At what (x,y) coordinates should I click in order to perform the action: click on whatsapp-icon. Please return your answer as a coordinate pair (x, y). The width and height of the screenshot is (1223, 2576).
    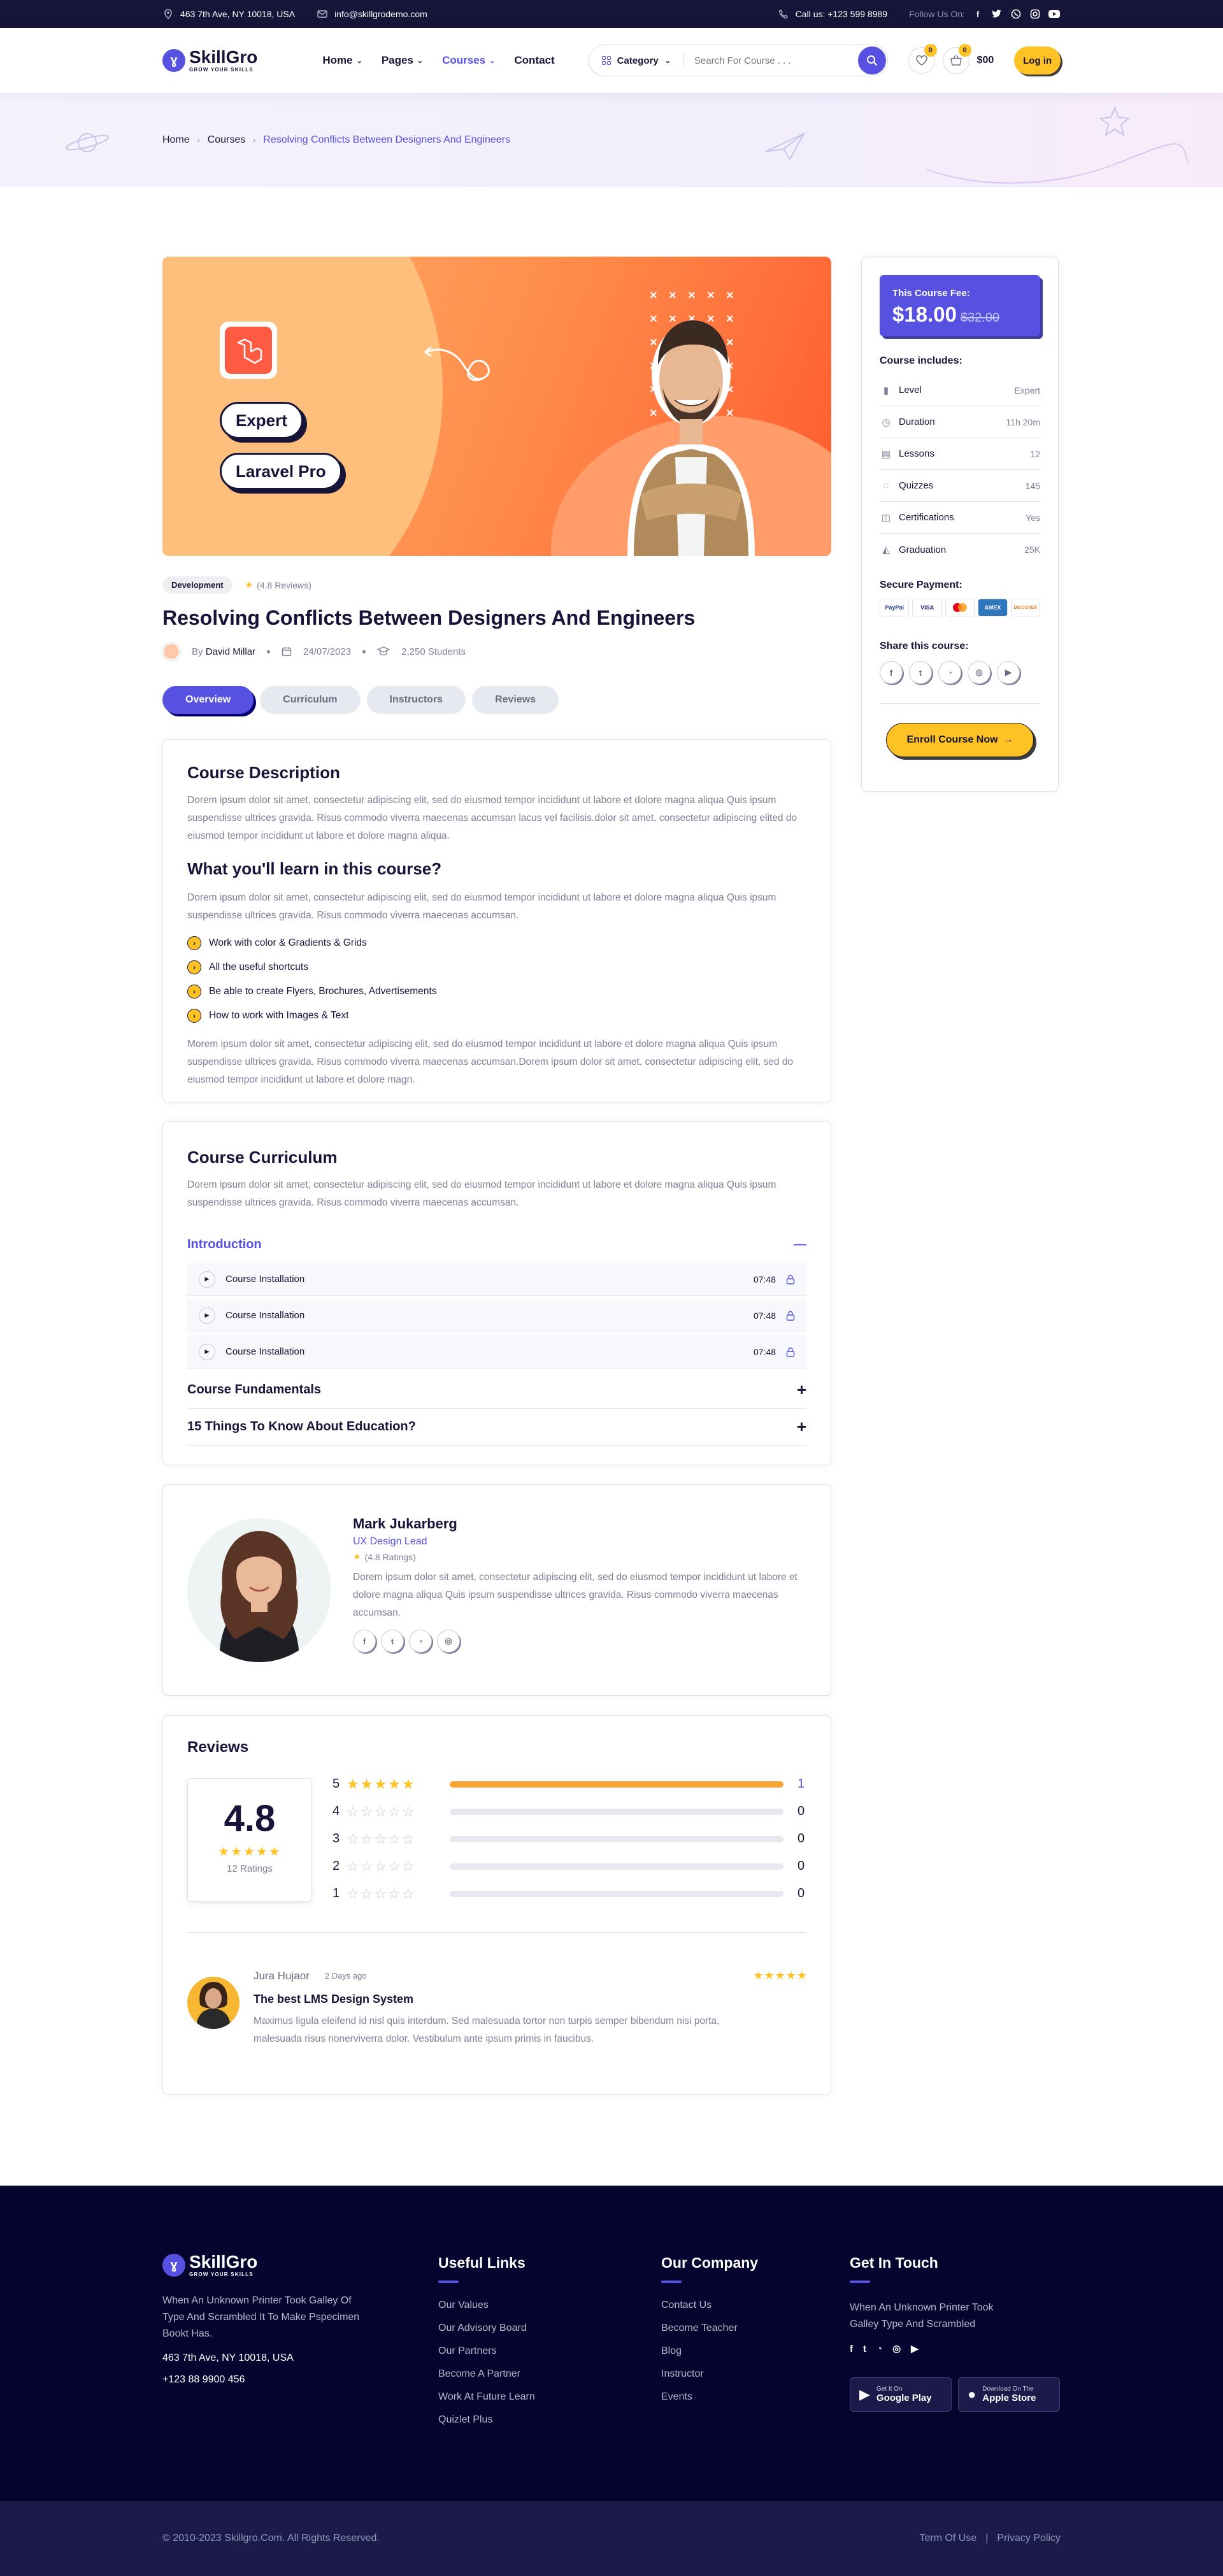
    Looking at the image, I should click on (1016, 14).